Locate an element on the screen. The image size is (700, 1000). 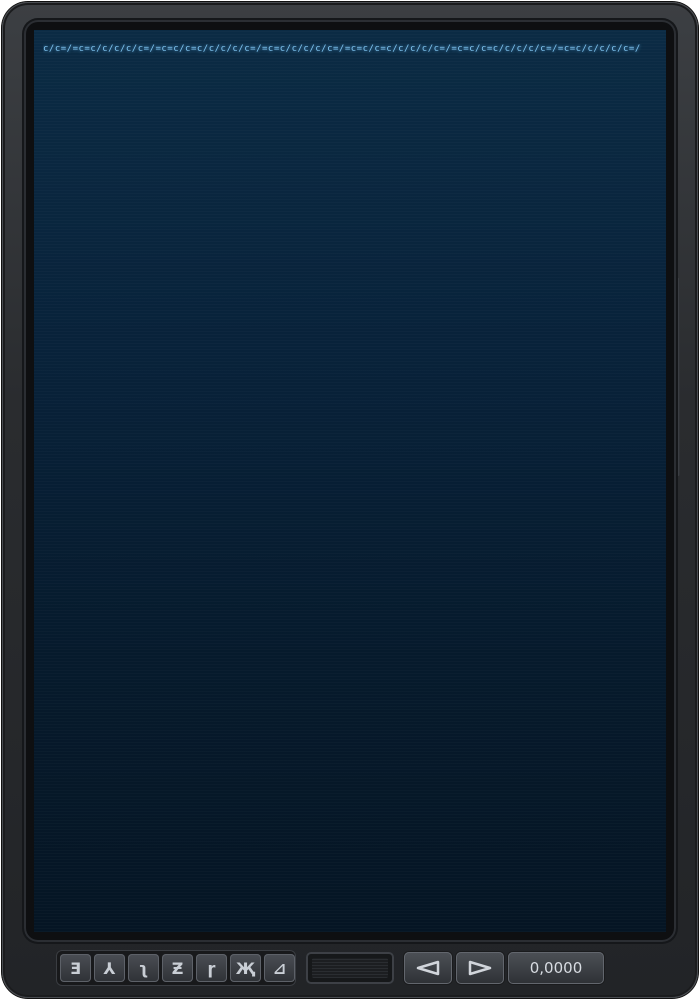
glyph-button-6: Җ is located at coordinates (245, 968).